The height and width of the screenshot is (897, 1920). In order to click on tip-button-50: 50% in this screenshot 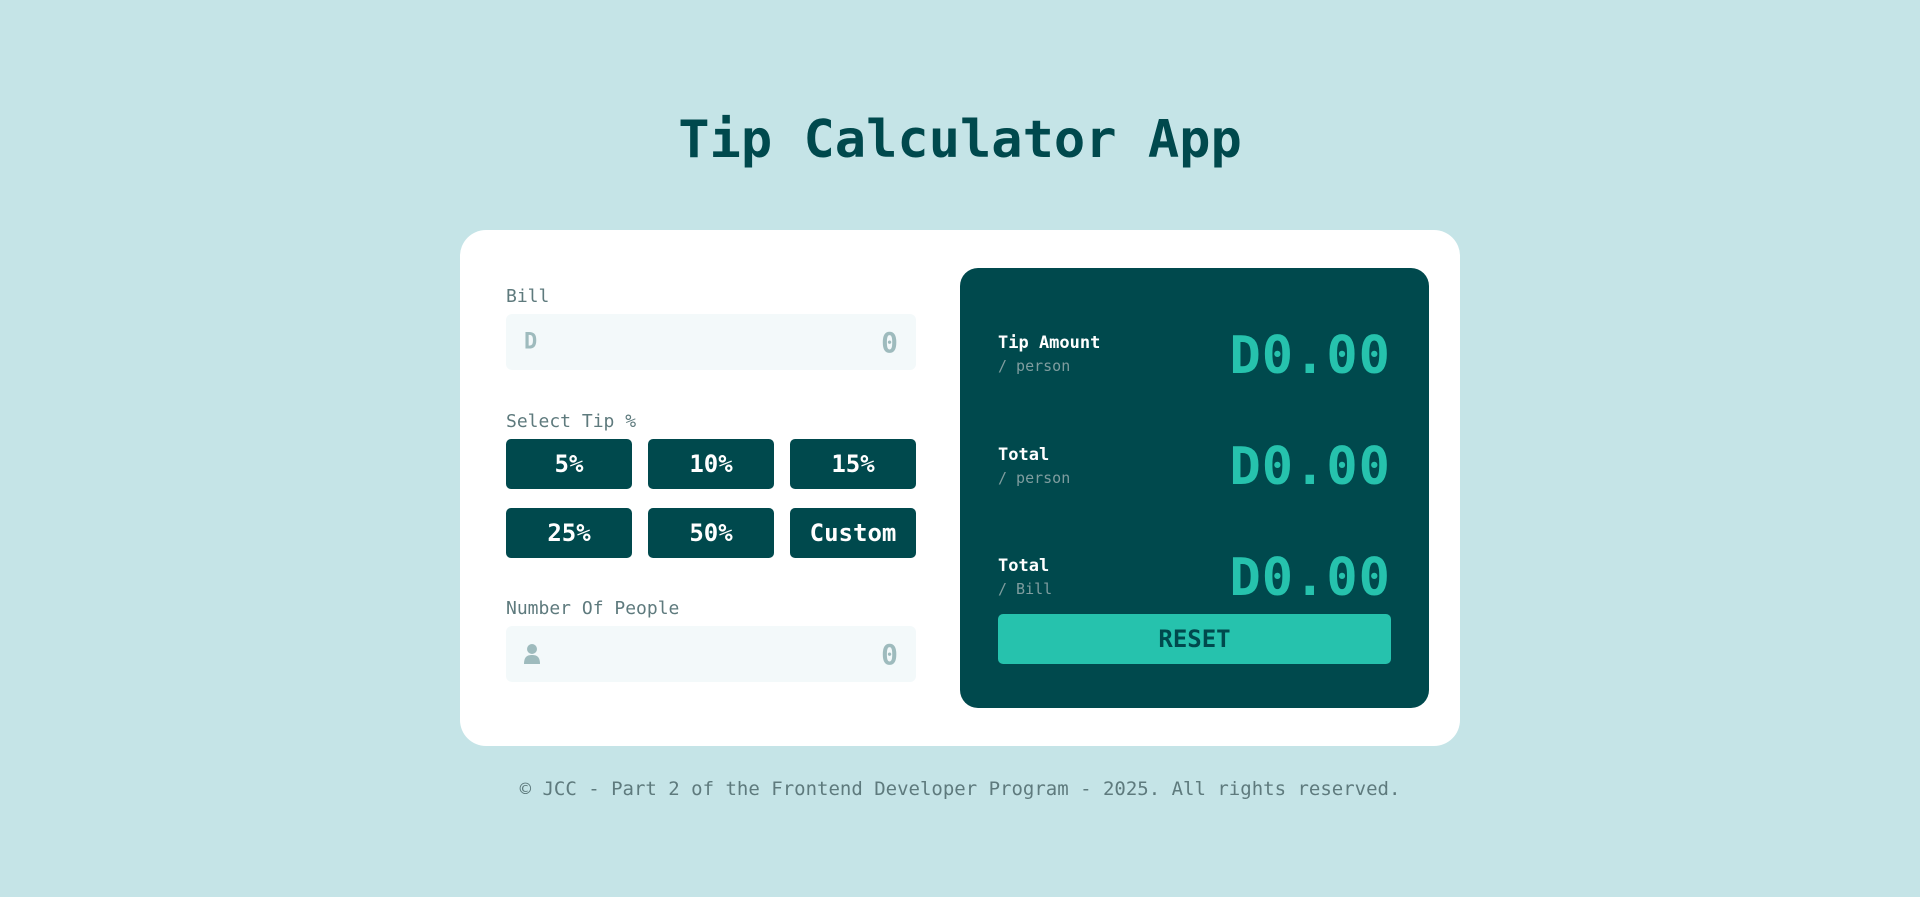, I will do `click(711, 533)`.